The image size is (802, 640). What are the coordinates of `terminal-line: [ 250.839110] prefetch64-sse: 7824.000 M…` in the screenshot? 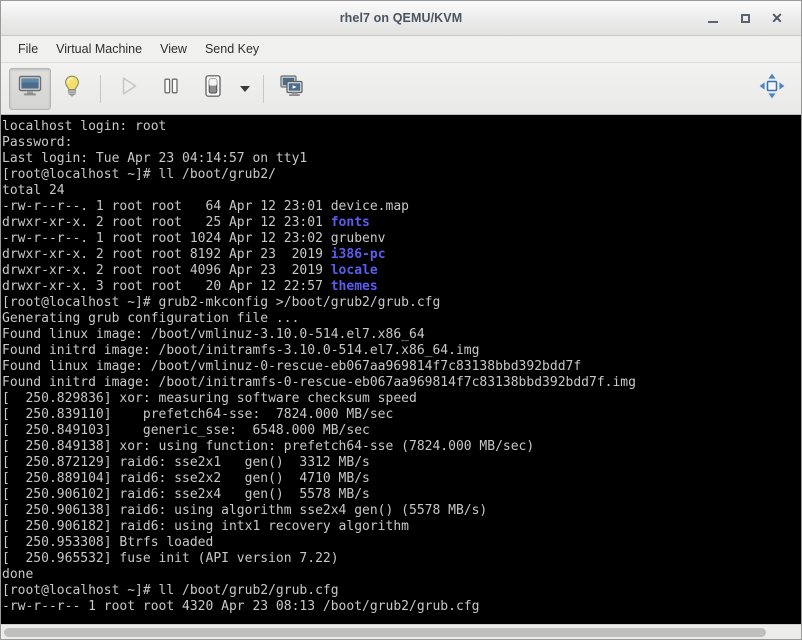 It's located at (401, 415).